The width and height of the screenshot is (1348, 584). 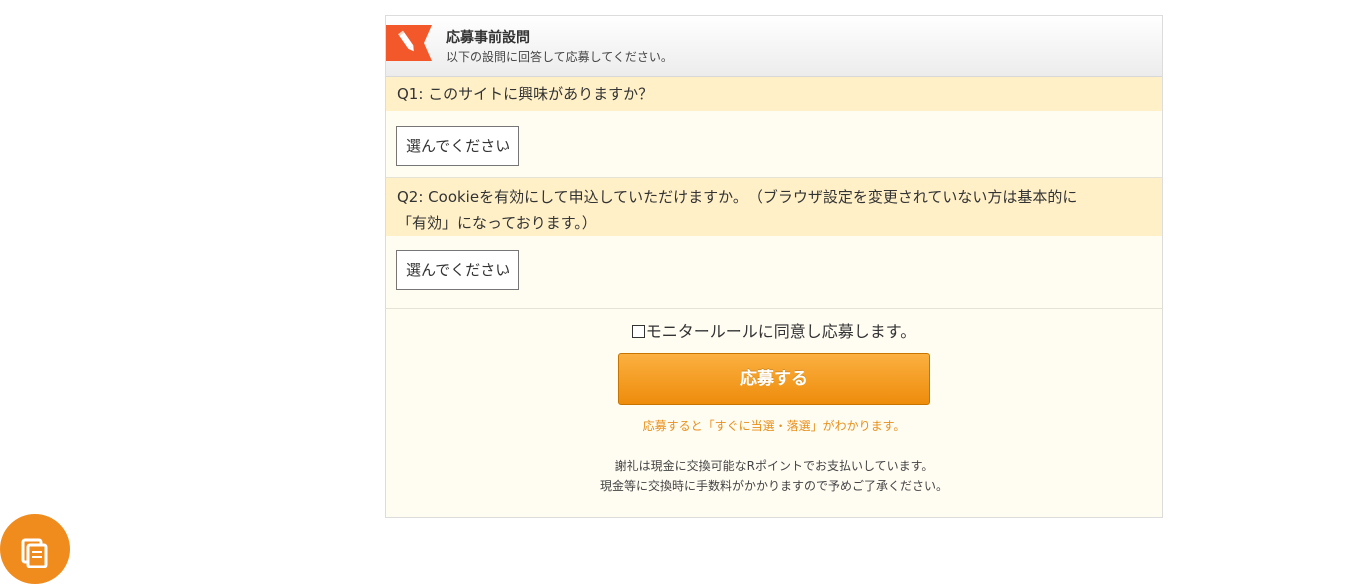 I want to click on reward-notice-line1: 謝礼は現金に交換可能なRポイントでお支払いしています。, so click(x=774, y=466).